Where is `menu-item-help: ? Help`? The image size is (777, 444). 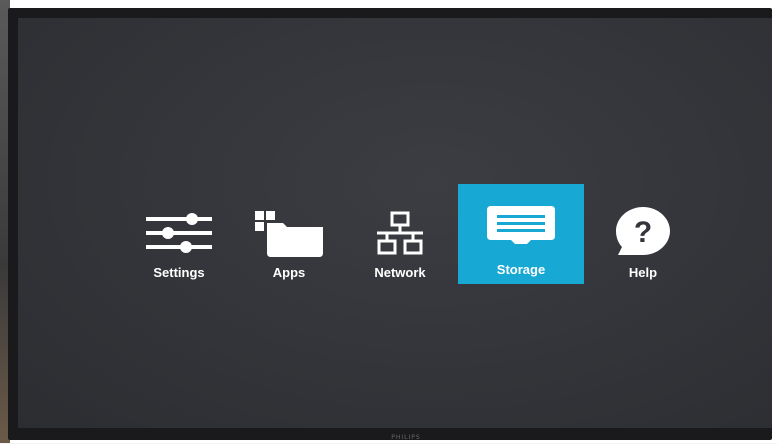 menu-item-help: ? Help is located at coordinates (643, 243).